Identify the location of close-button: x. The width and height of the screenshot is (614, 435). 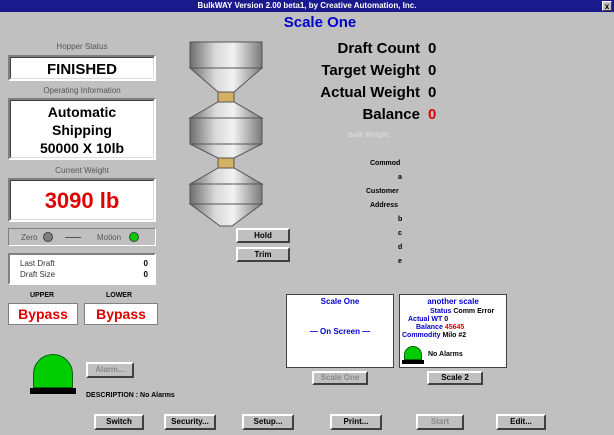
(607, 6).